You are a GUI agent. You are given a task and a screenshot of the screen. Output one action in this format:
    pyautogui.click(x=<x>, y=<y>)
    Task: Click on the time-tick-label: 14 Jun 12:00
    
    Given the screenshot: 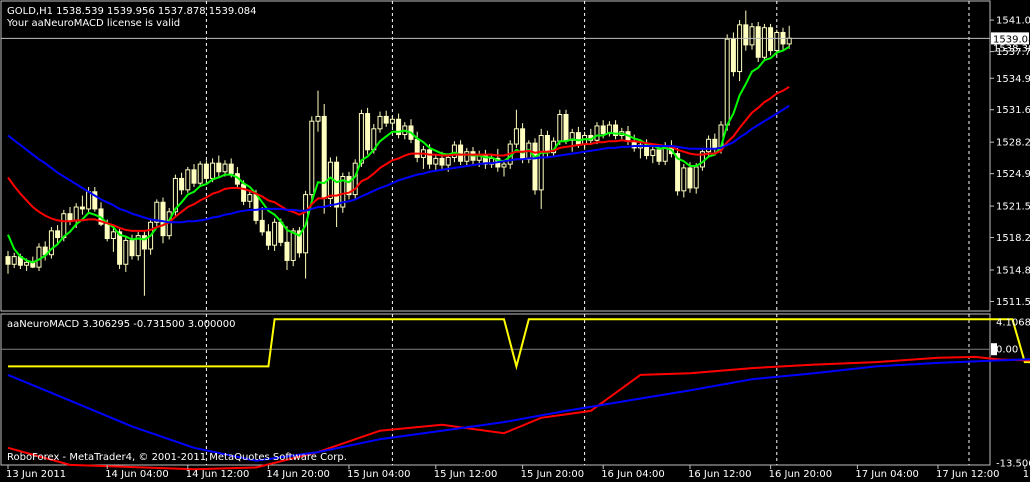 What is the action you would take?
    pyautogui.click(x=218, y=474)
    